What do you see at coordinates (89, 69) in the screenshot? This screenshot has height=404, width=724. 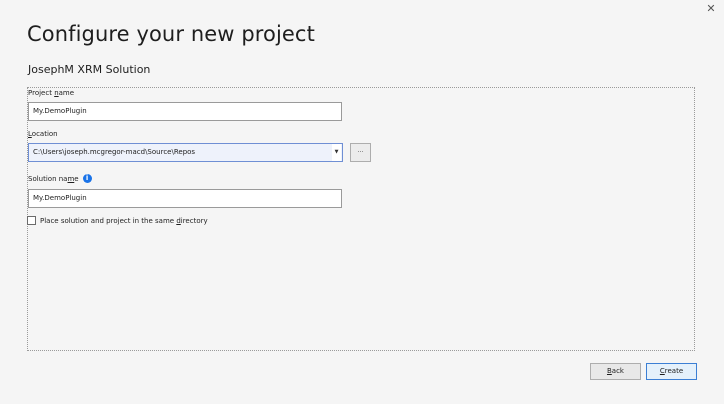 I see `template-name: JosephM XRM Solution` at bounding box center [89, 69].